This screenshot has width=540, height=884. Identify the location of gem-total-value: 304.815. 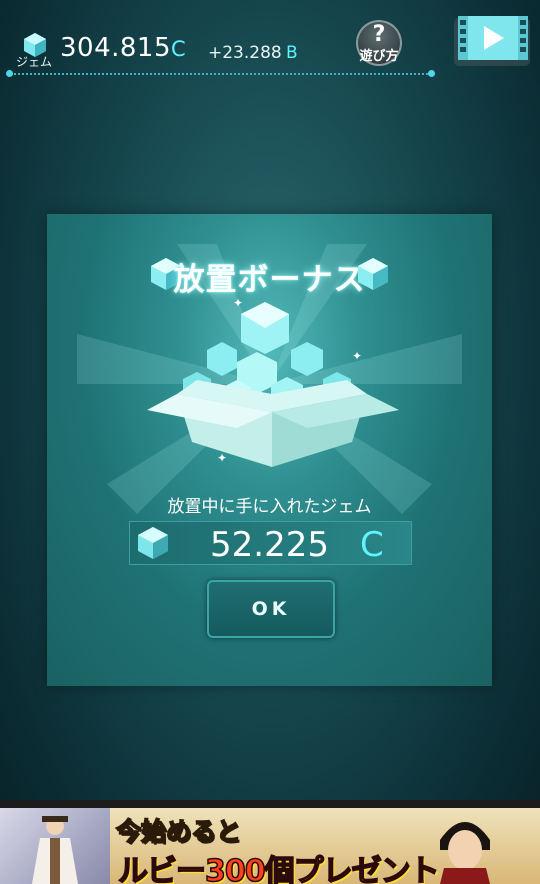
(116, 48).